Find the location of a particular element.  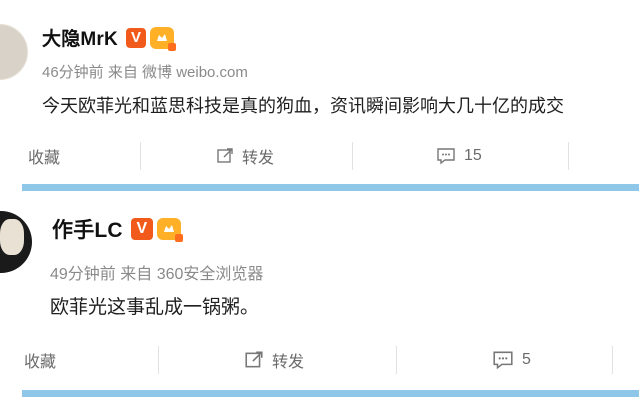

post-meta: 49分钟前 来自 360安全浏览器 is located at coordinates (157, 274).